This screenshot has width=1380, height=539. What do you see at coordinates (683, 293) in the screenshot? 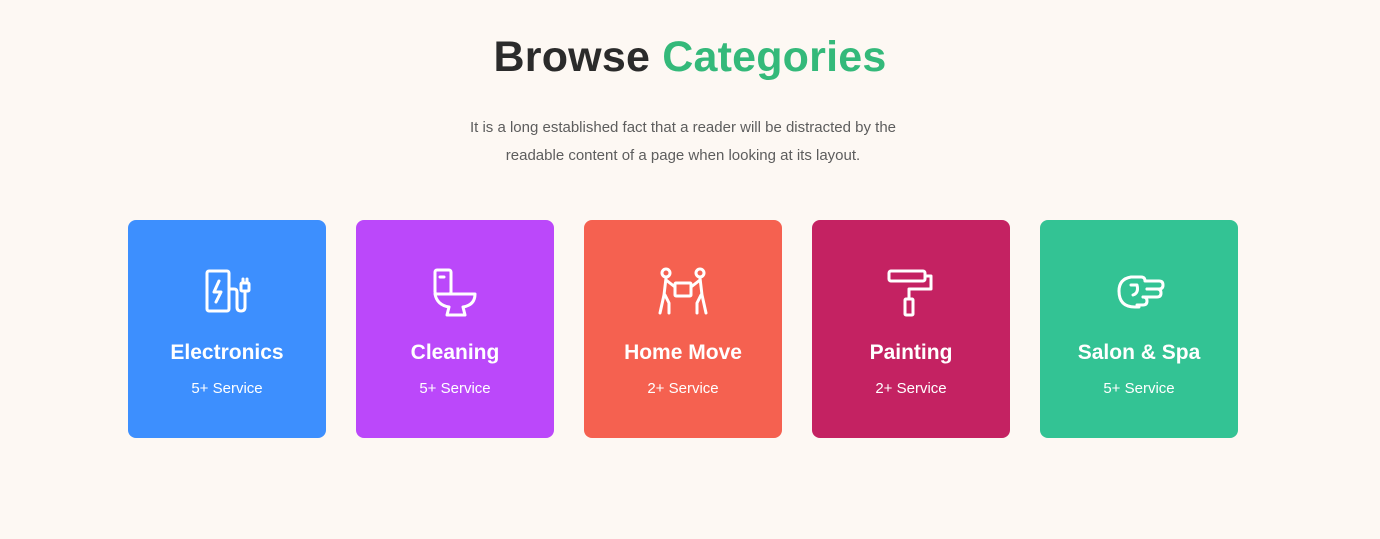
I see `movers-carrying-box-icon` at bounding box center [683, 293].